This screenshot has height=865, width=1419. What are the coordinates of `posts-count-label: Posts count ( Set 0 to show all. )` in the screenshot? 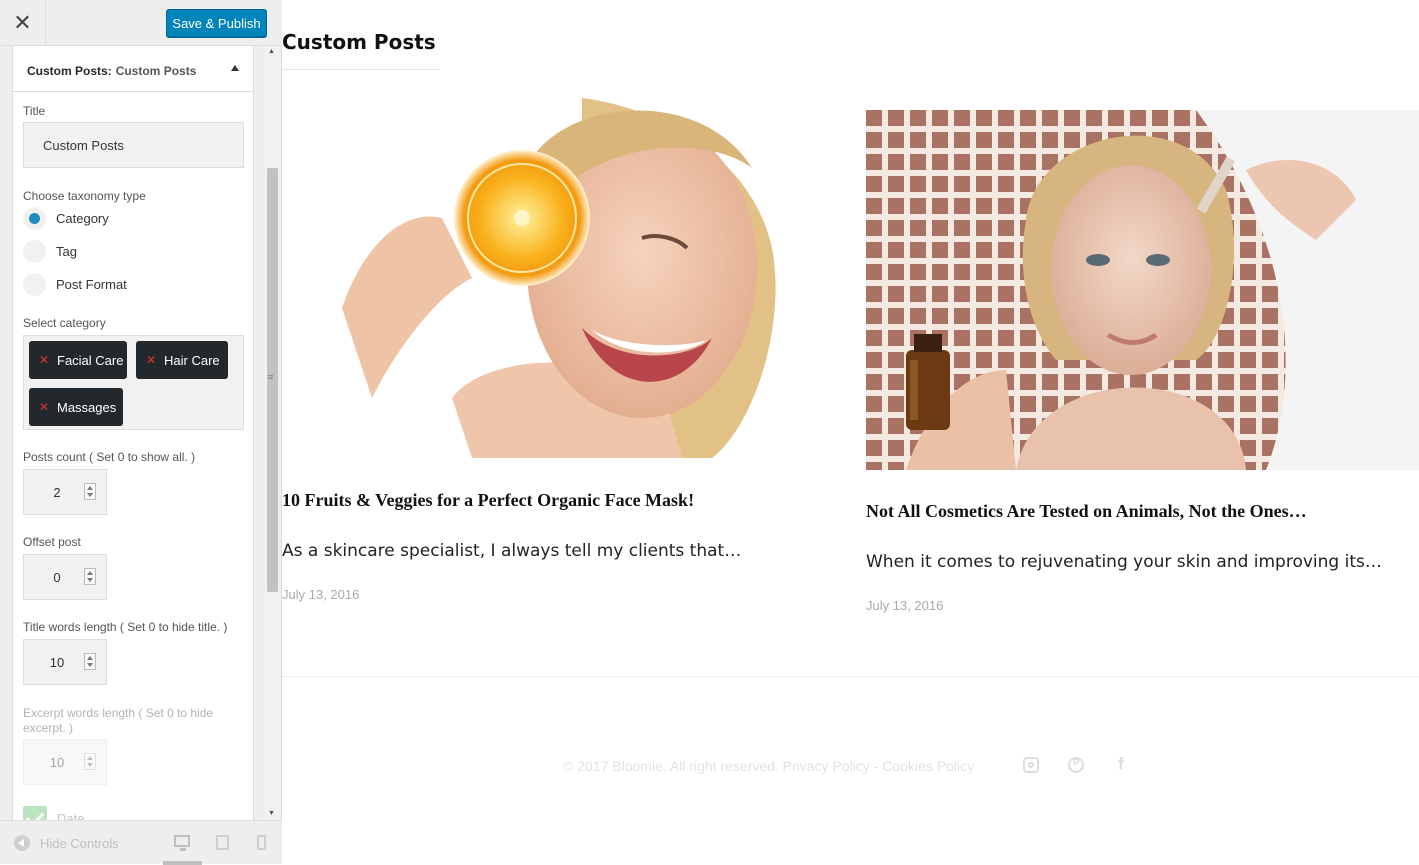 It's located at (109, 457).